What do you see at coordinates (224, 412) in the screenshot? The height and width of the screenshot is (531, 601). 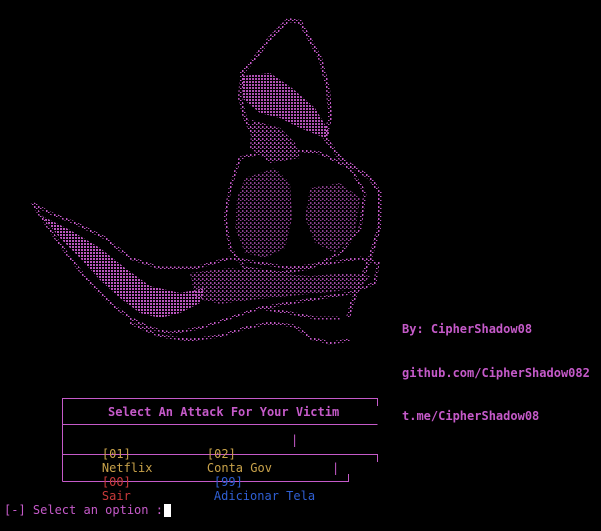 I see `menu-title: Select An Attack For Your Victim` at bounding box center [224, 412].